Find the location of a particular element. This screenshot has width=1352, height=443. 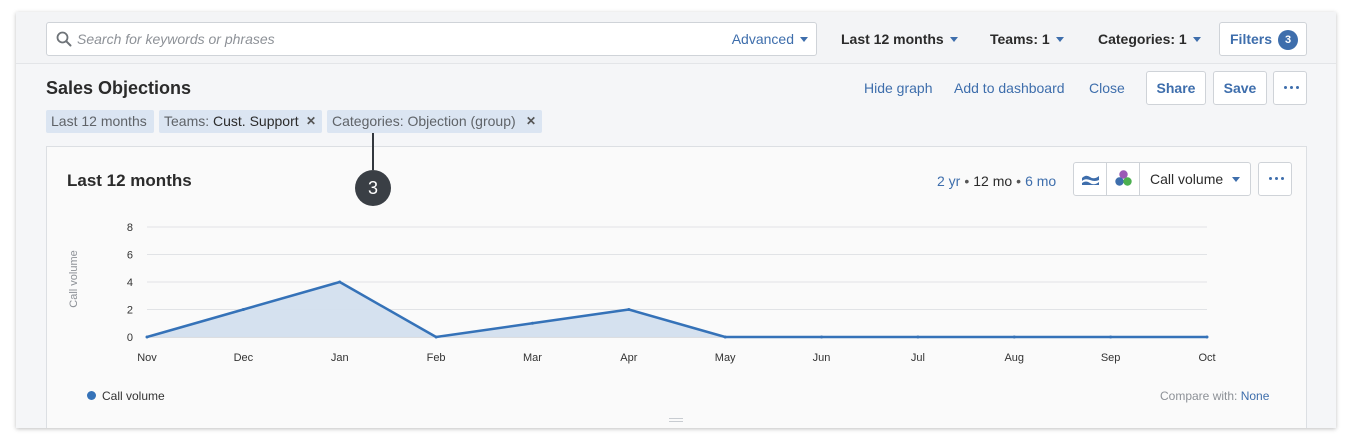

close-link: Close is located at coordinates (1107, 88).